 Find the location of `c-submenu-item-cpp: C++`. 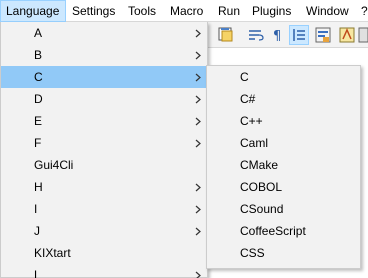

c-submenu-item-cpp: C++ is located at coordinates (283, 121).